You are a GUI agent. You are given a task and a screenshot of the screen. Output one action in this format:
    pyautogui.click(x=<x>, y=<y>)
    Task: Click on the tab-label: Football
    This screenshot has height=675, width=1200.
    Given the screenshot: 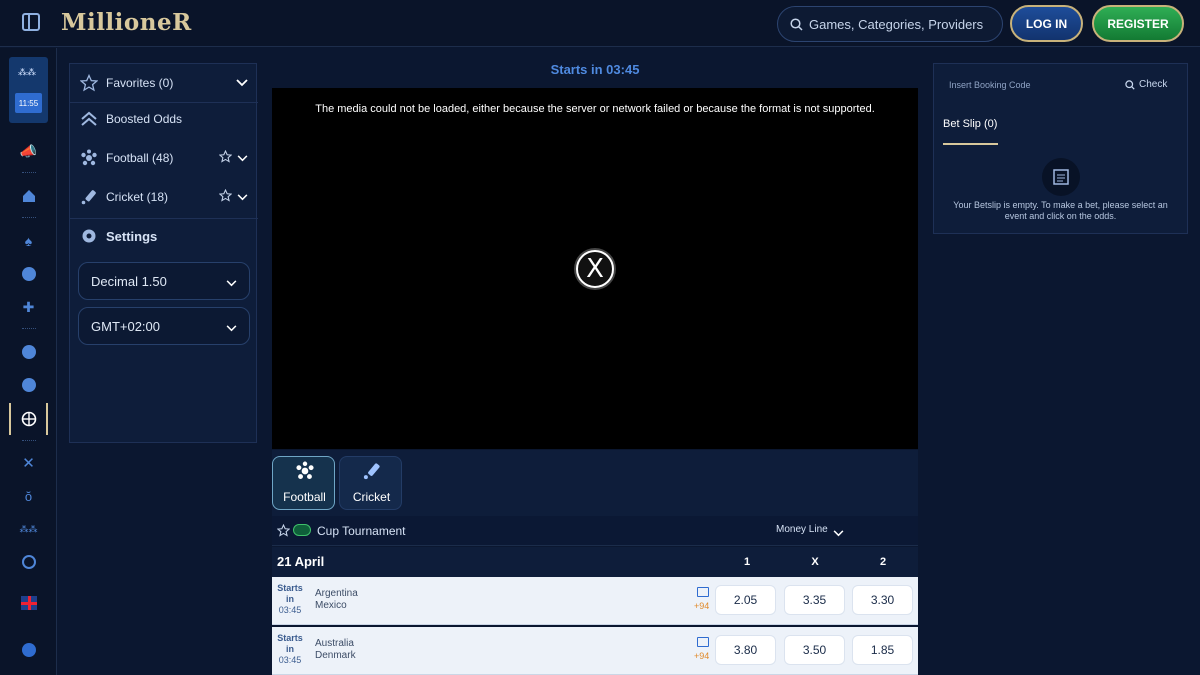 What is the action you would take?
    pyautogui.click(x=304, y=497)
    